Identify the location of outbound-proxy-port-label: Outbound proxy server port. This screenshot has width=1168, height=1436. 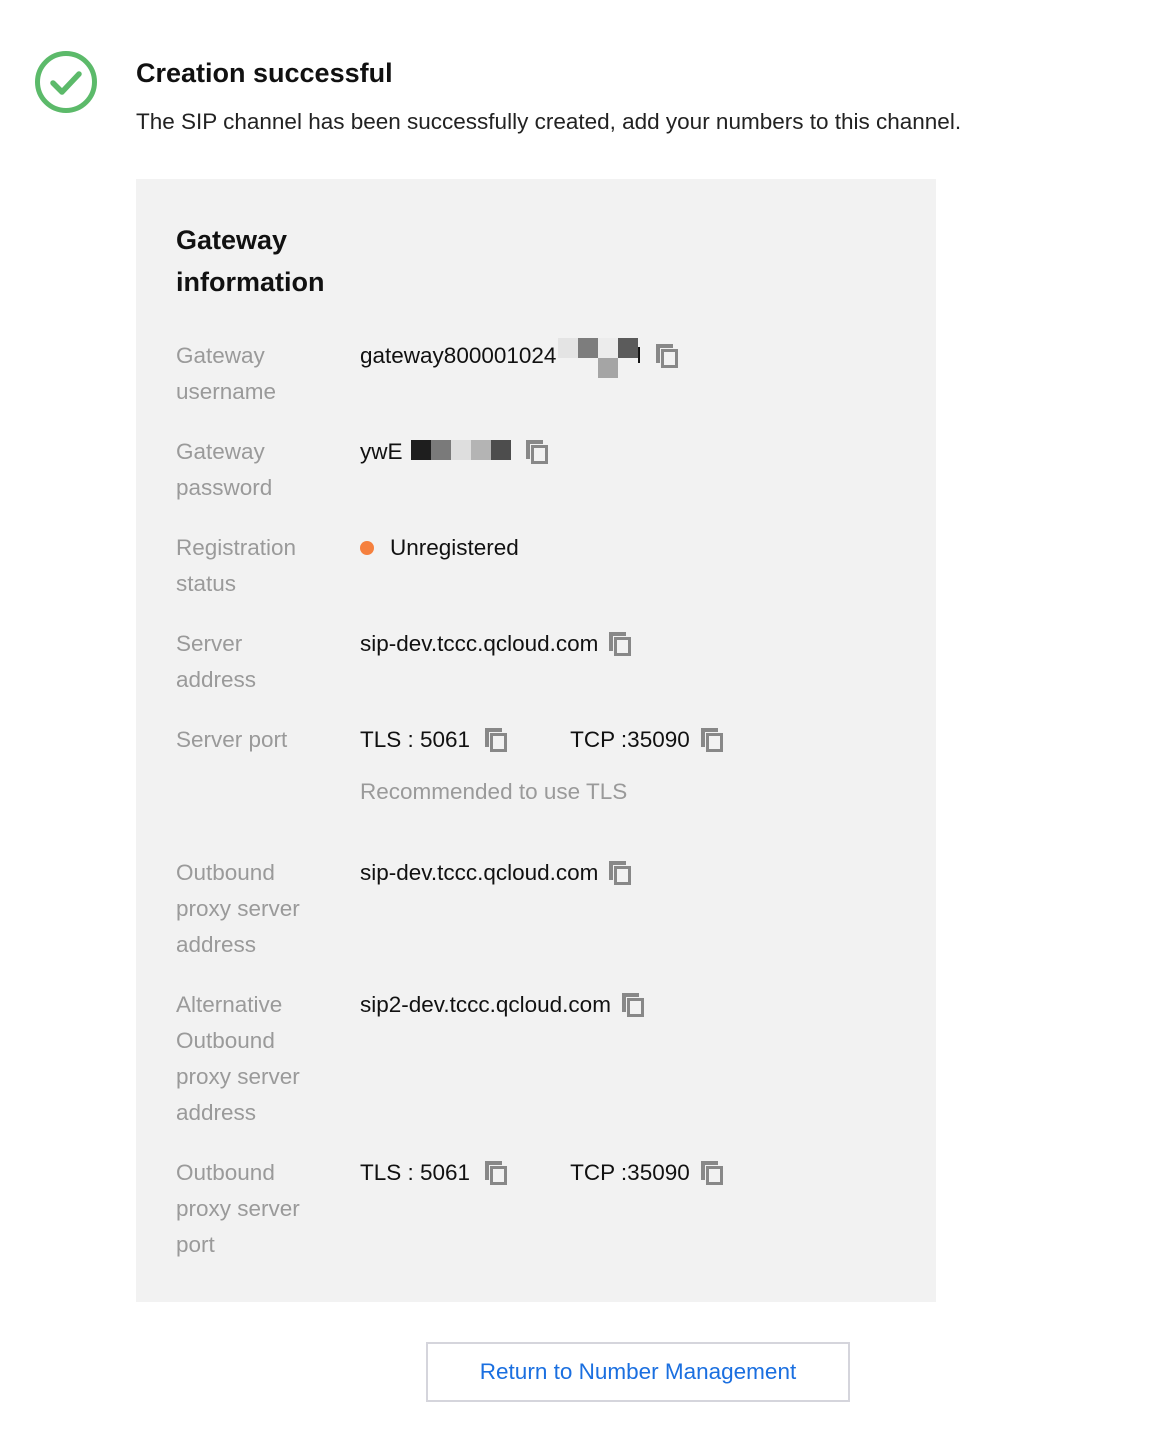
(238, 1208).